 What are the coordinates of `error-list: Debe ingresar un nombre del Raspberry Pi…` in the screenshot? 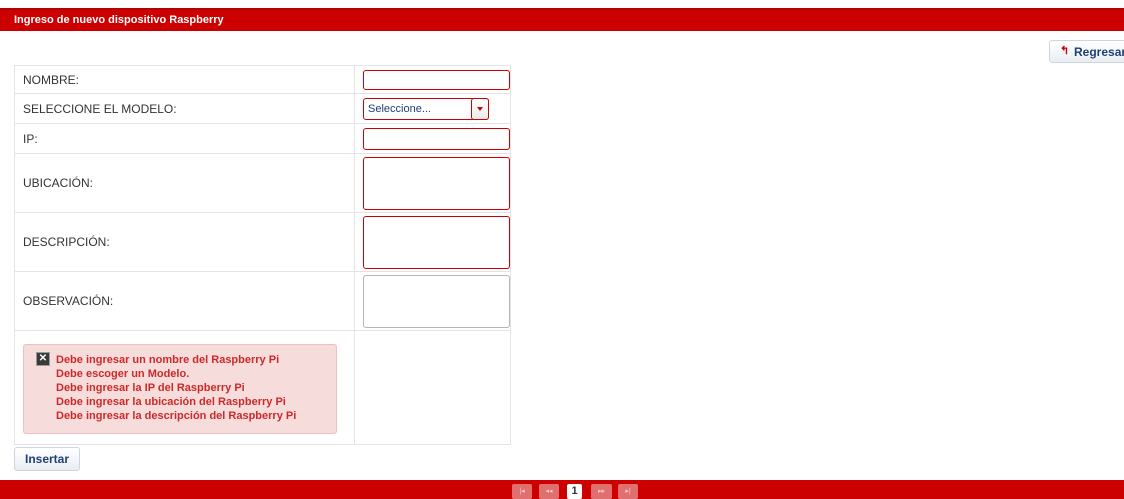 It's located at (176, 388).